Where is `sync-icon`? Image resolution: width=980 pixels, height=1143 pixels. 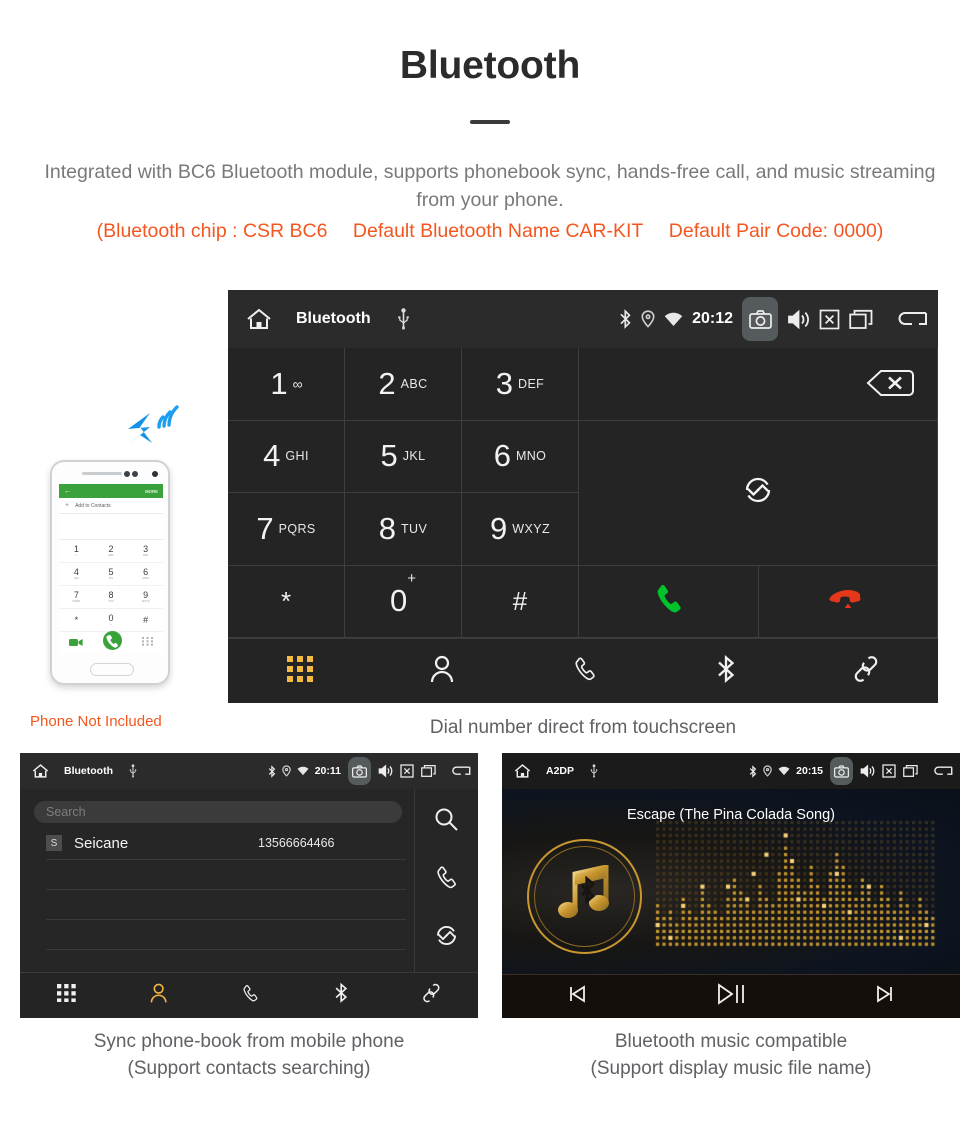
sync-icon is located at coordinates (446, 938).